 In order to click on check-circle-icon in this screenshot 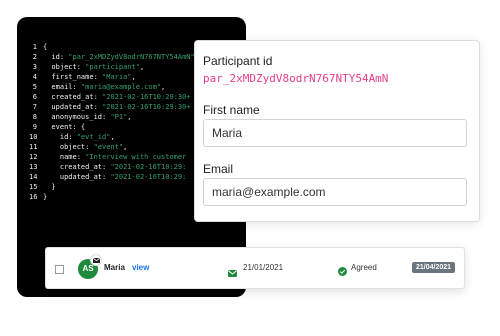, I will do `click(342, 272)`.